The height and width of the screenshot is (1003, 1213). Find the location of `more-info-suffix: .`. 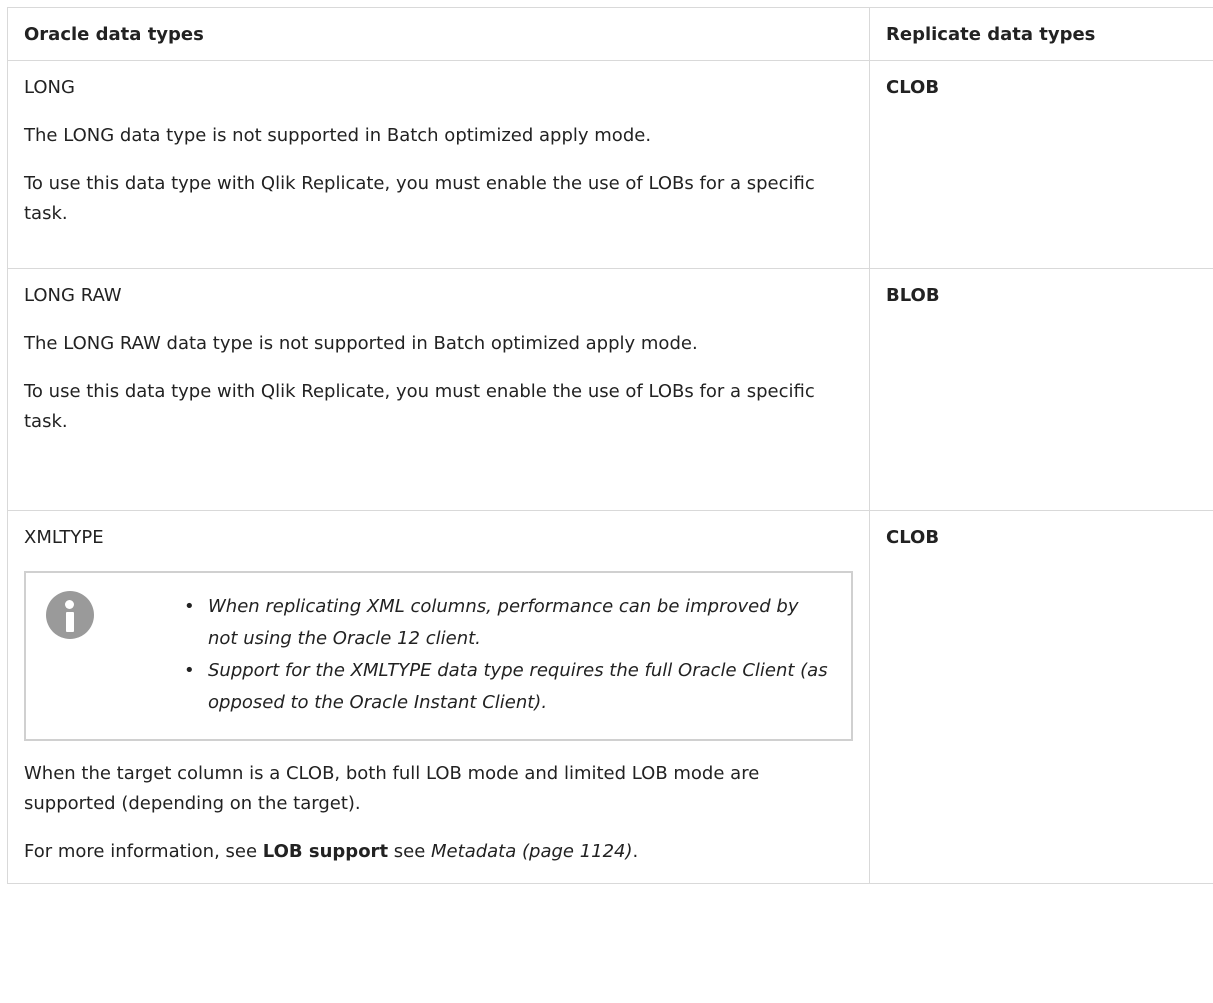

more-info-suffix: . is located at coordinates (635, 851).